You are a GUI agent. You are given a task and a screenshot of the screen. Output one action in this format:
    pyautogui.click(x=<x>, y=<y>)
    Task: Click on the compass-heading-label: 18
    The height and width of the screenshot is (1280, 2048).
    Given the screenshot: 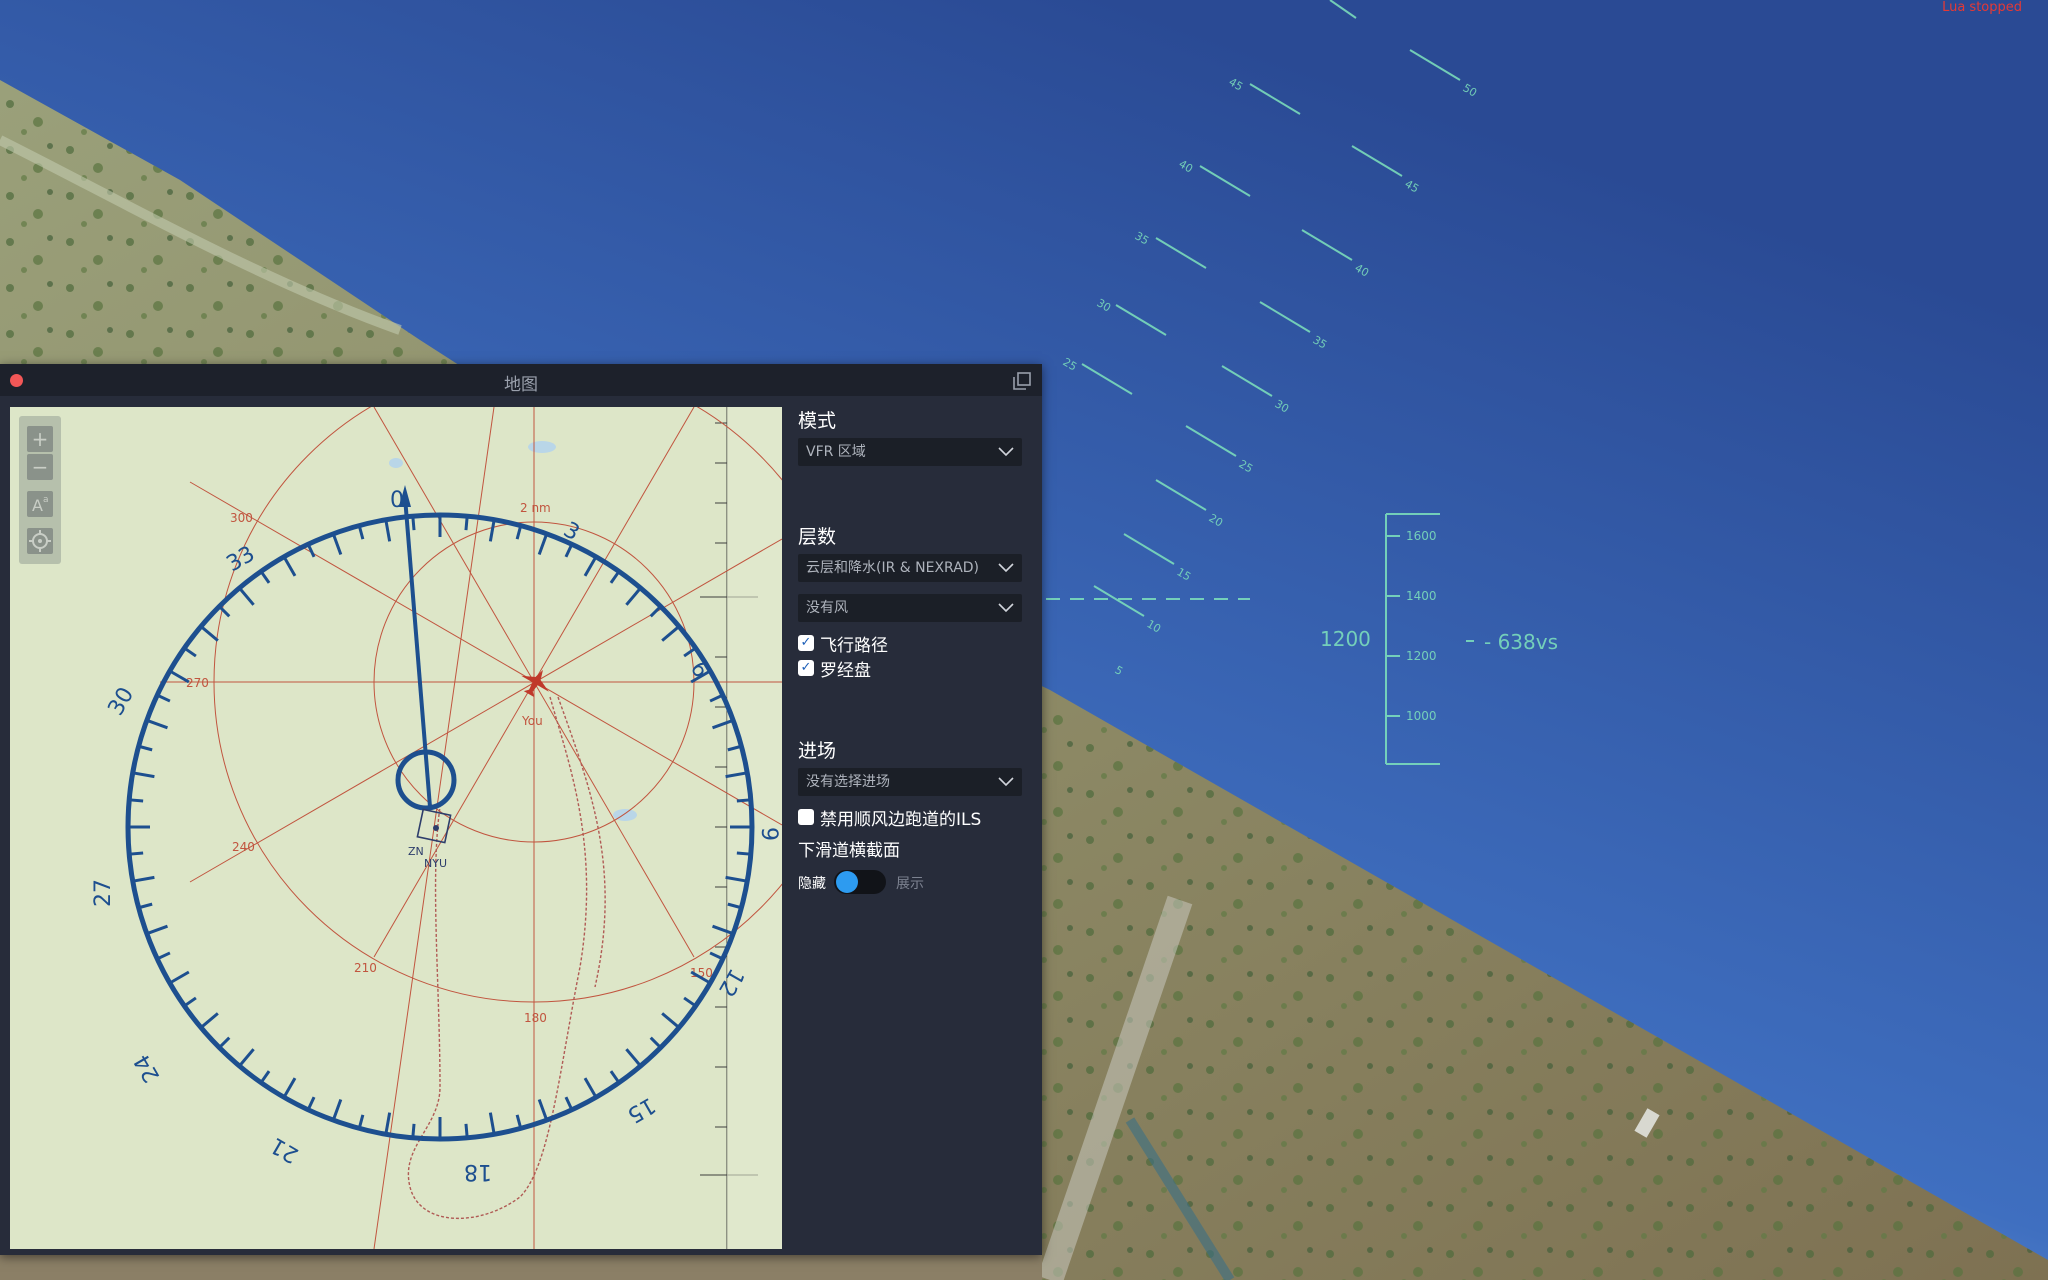 What is the action you would take?
    pyautogui.click(x=478, y=1171)
    